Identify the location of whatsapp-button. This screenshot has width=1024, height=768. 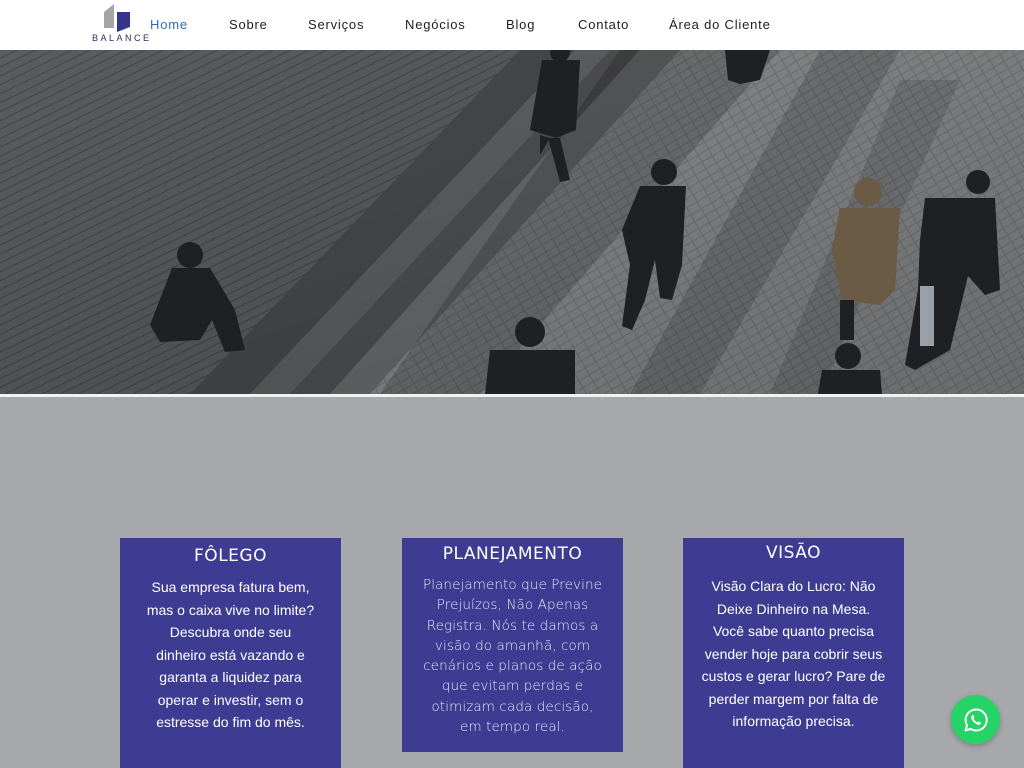
(975, 719).